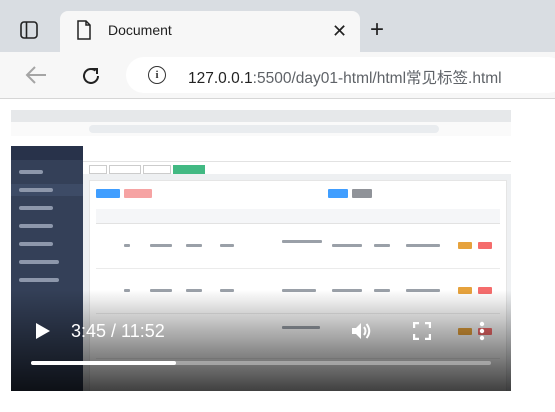 Image resolution: width=555 pixels, height=412 pixels. Describe the element at coordinates (104, 363) in the screenshot. I see `progress-fill` at that location.